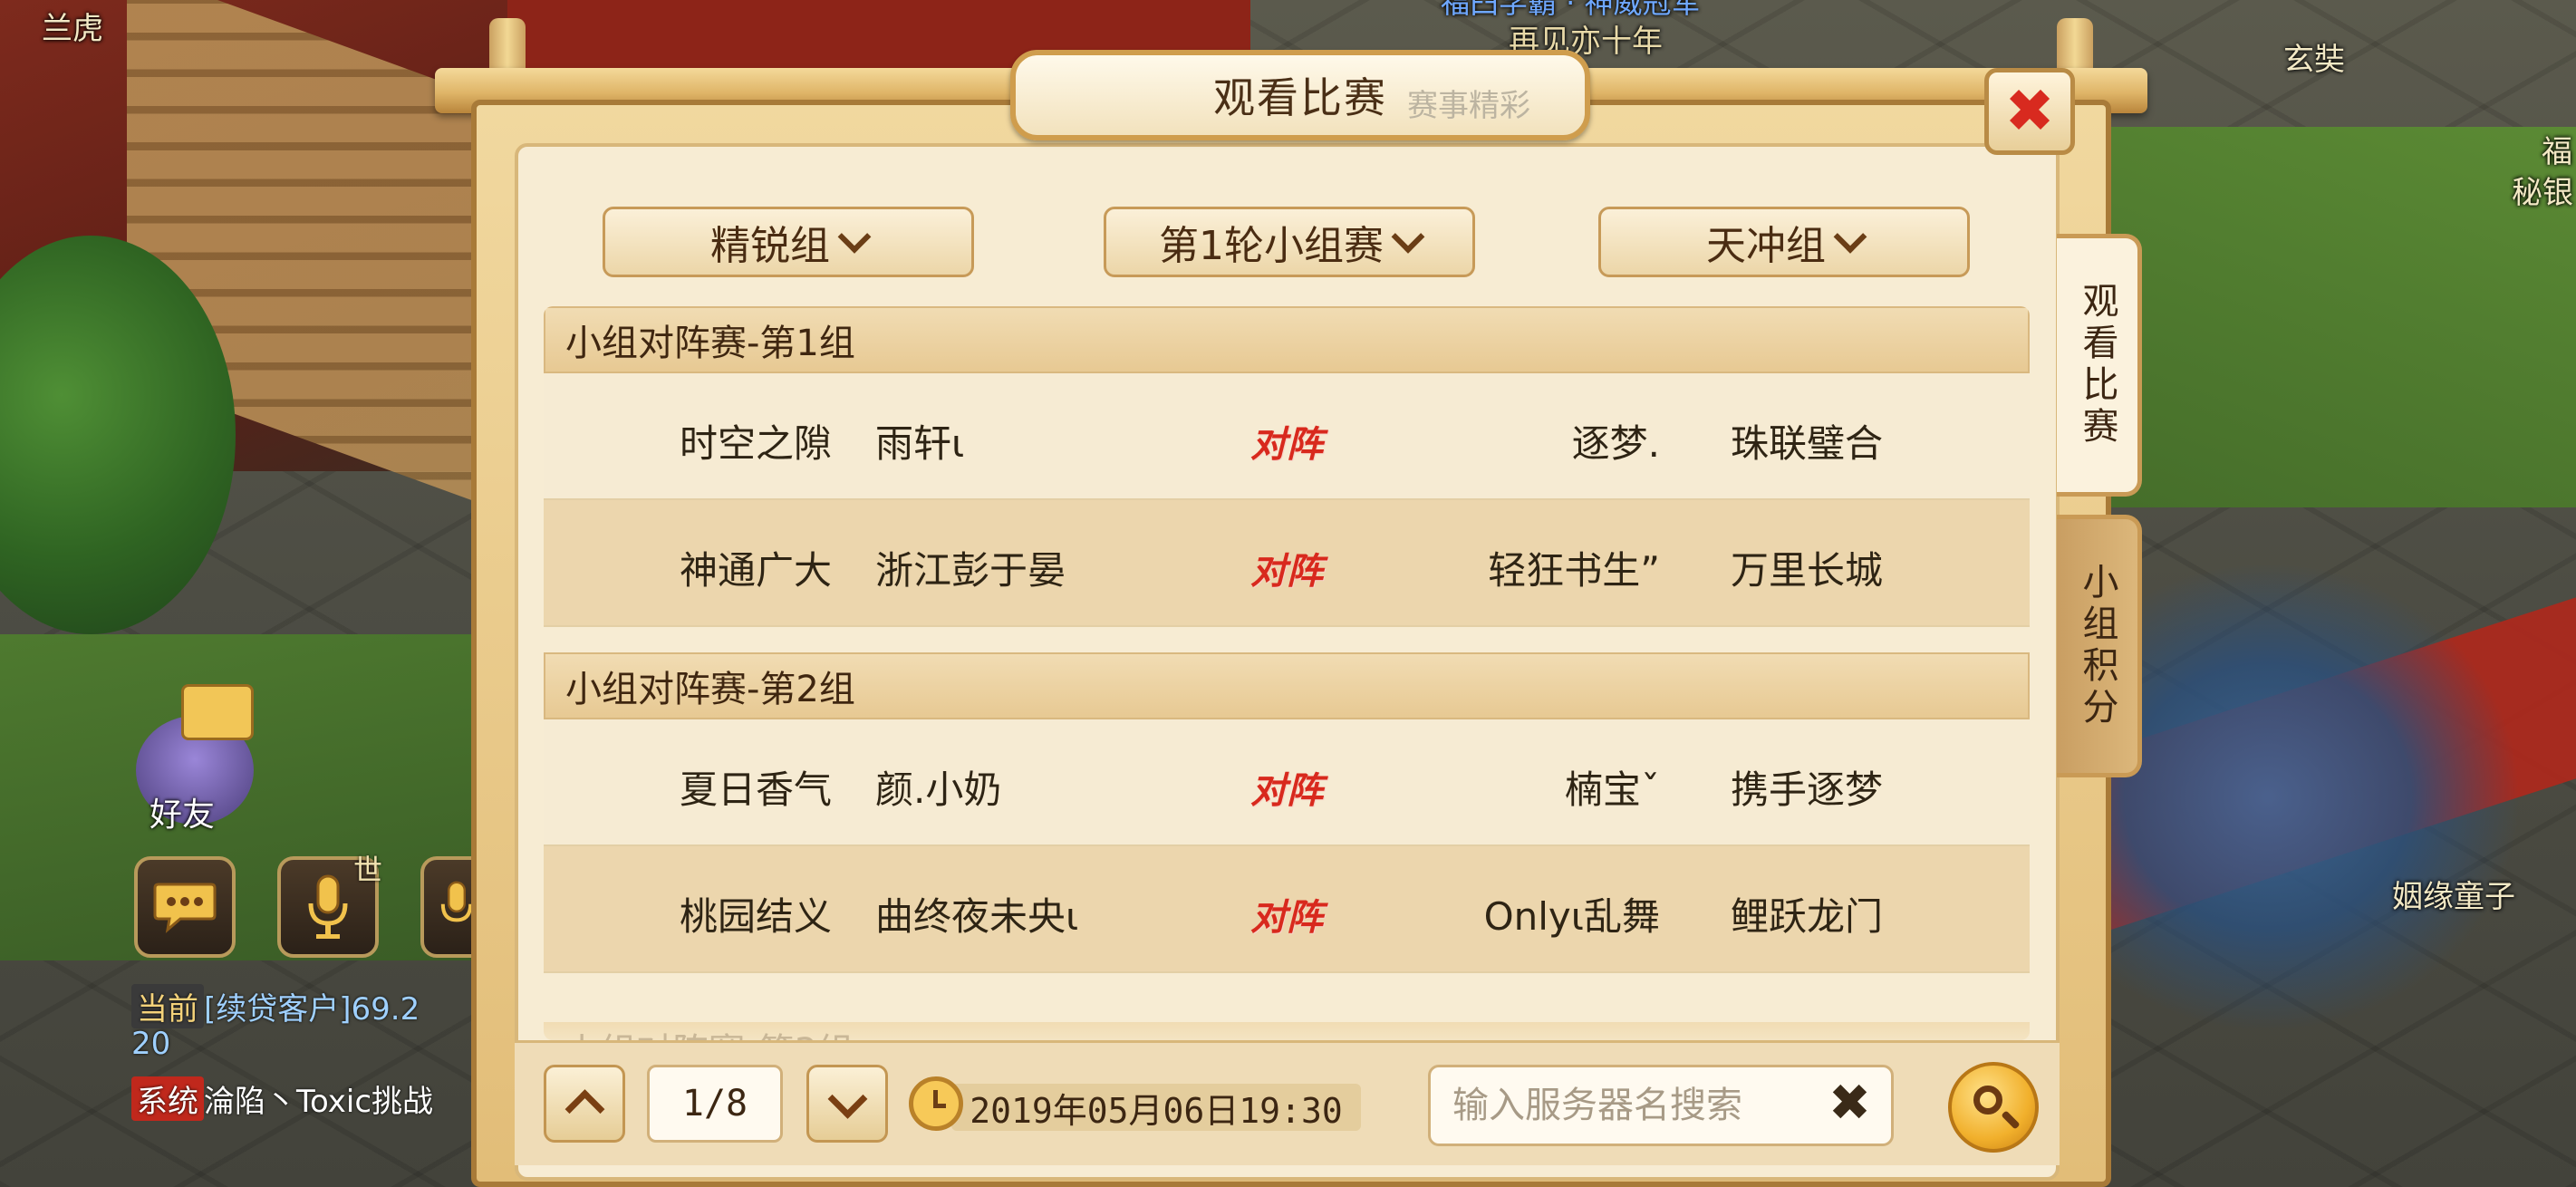 The height and width of the screenshot is (1187, 2576). Describe the element at coordinates (2557, 152) in the screenshot. I see `npc-name-partial-1: 福` at that location.